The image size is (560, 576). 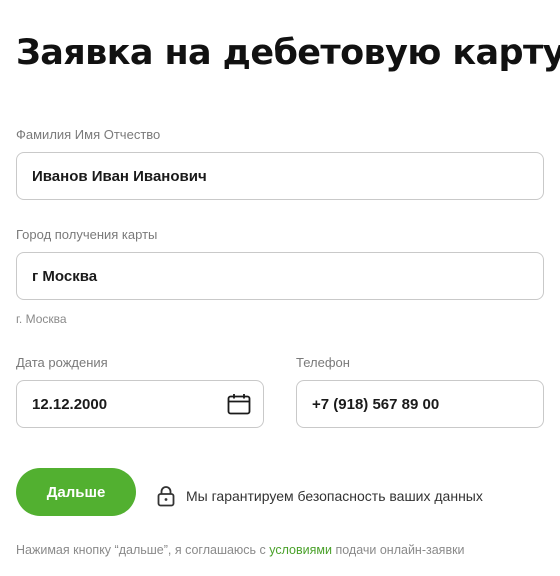 I want to click on city-field-box, so click(x=280, y=276).